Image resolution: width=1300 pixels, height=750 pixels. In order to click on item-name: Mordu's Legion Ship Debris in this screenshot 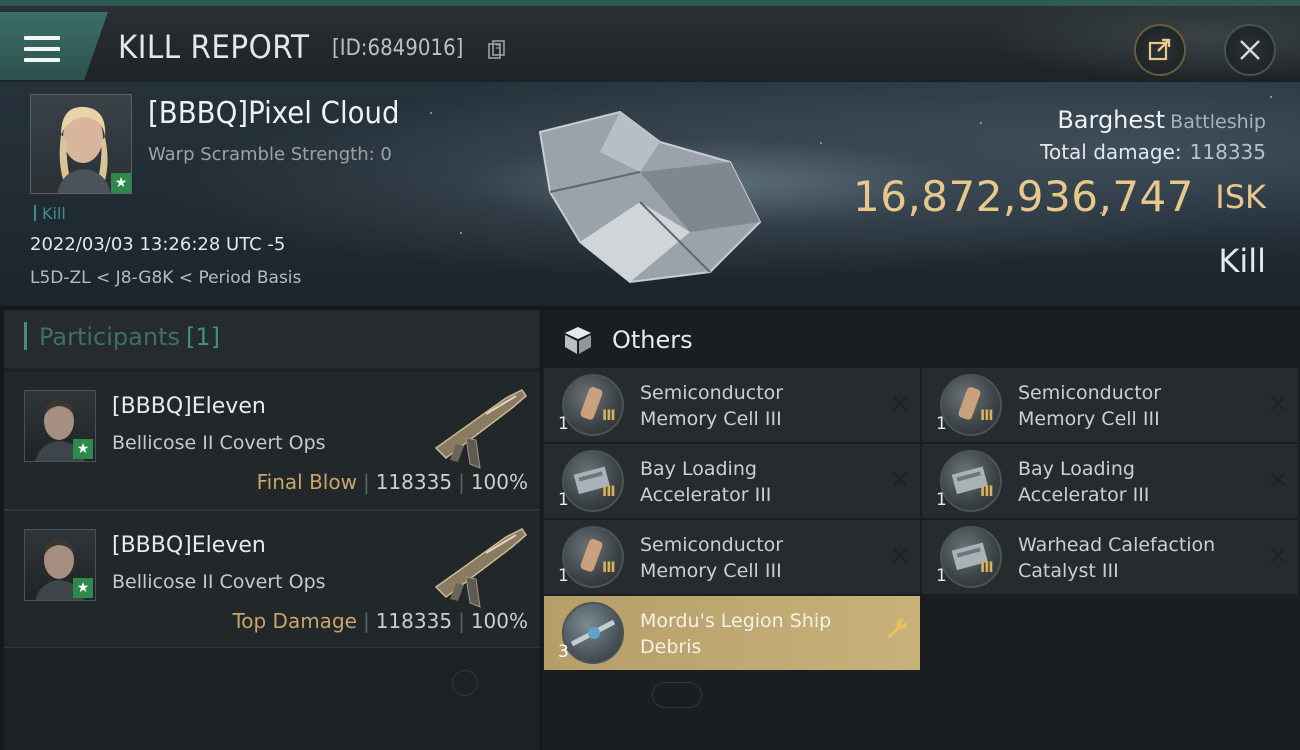, I will do `click(736, 634)`.